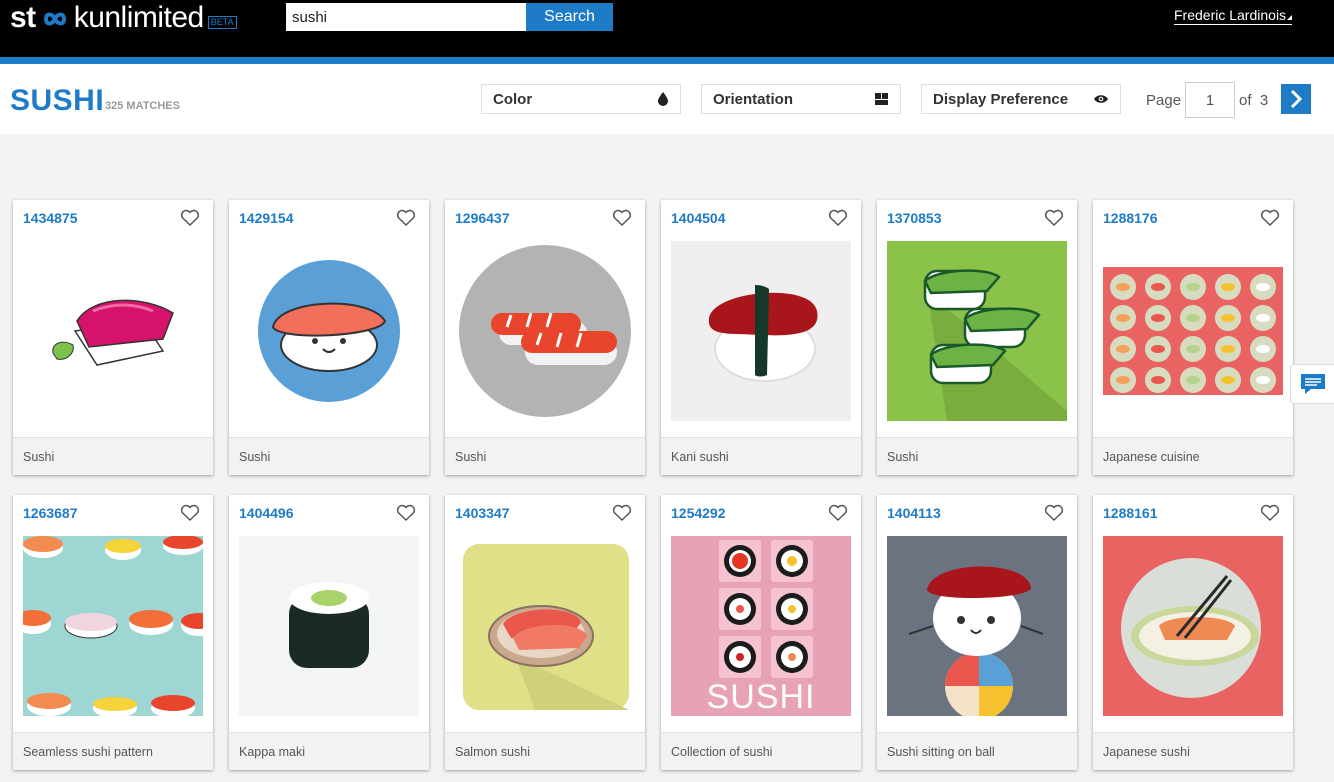 The image size is (1334, 782). I want to click on image-title: Kani sushi, so click(761, 456).